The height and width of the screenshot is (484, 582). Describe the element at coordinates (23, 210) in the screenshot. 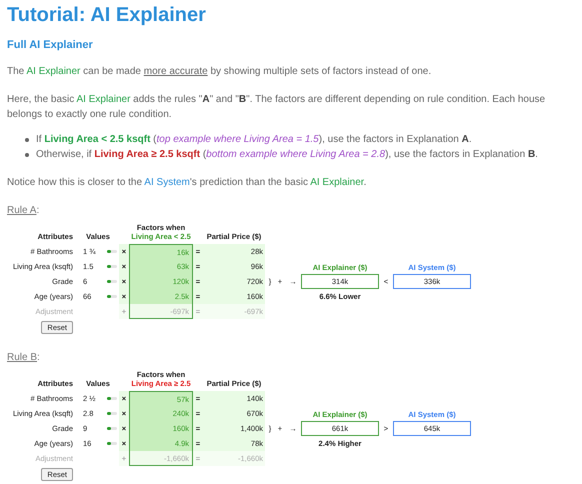

I see `rule-heading: Rule A:` at that location.